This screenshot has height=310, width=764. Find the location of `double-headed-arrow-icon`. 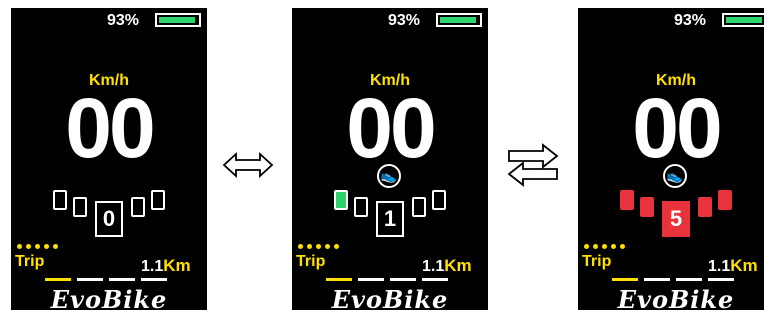

double-headed-arrow-icon is located at coordinates (248, 165).